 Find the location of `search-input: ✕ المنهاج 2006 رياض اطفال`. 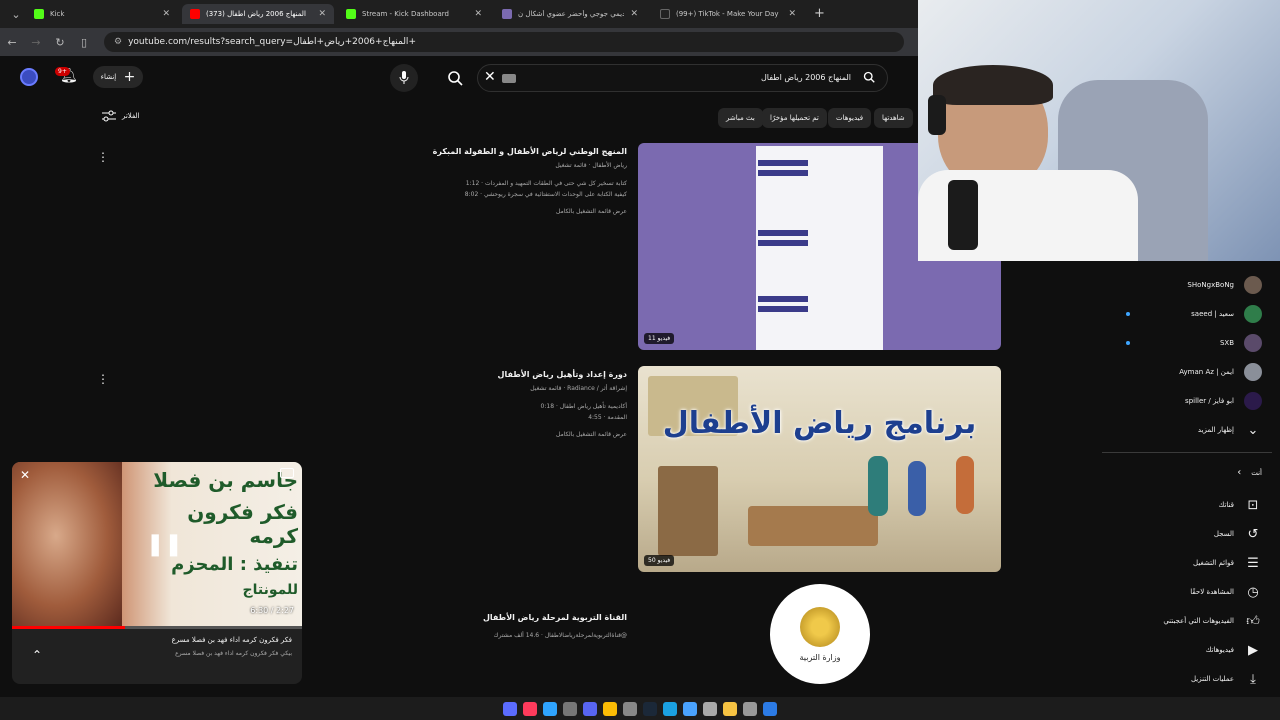

search-input: ✕ المنهاج 2006 رياض اطفال is located at coordinates (682, 78).